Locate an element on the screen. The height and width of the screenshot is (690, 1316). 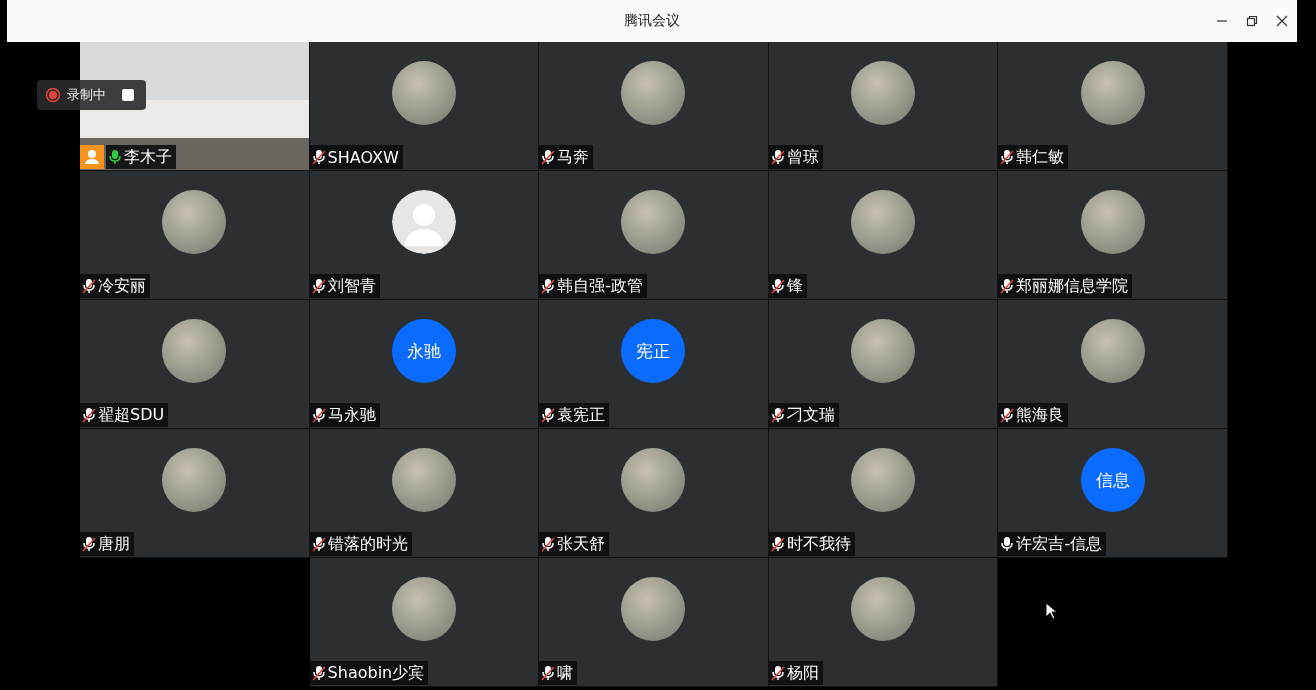
window-title: 腾讯会议 is located at coordinates (652, 21).